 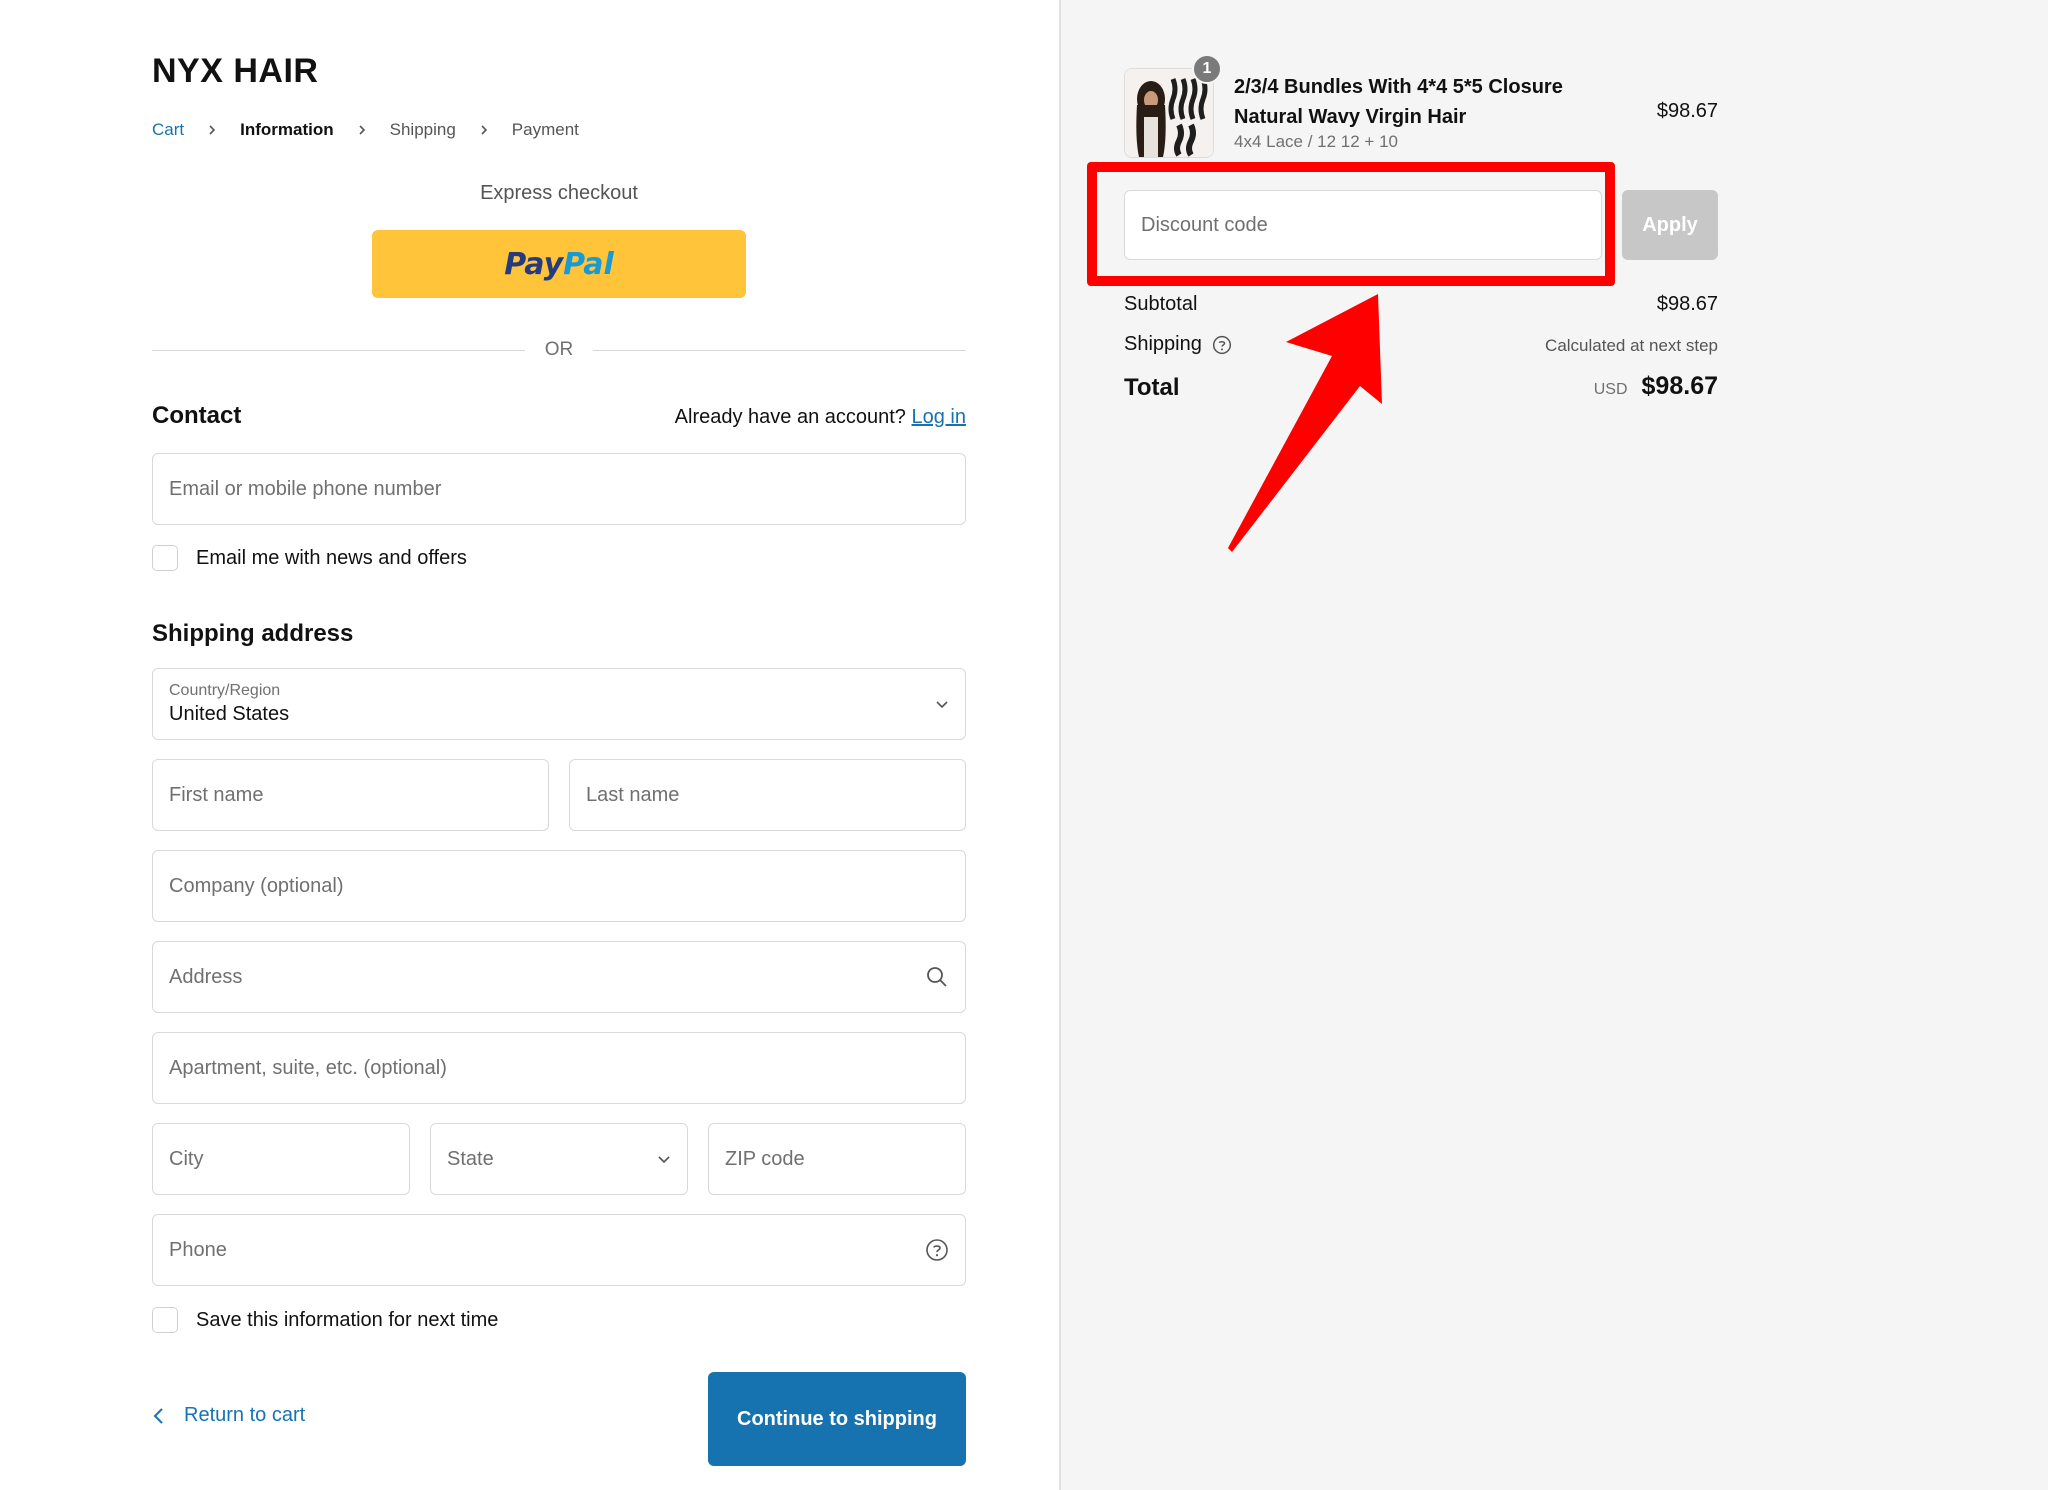 I want to click on address-field: Address, so click(x=559, y=977).